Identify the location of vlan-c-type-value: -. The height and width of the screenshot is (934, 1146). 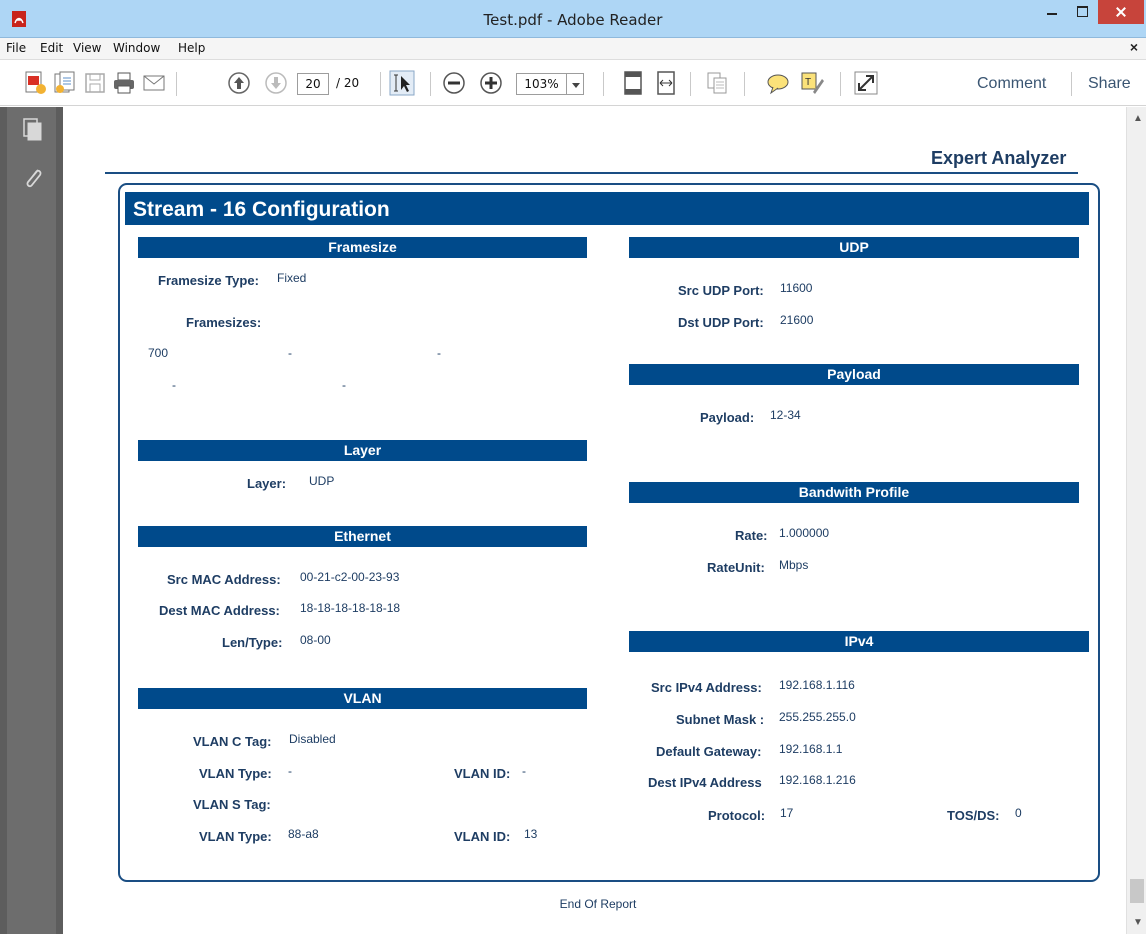
(290, 771).